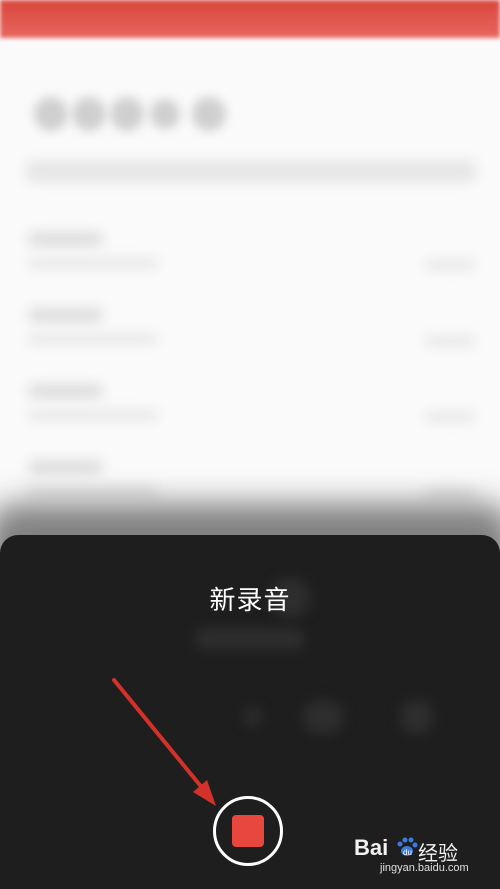 The image size is (500, 889). I want to click on baidu-jingyan-watermark: Bai du 经验 jingyan.baidu.com, so click(419, 857).